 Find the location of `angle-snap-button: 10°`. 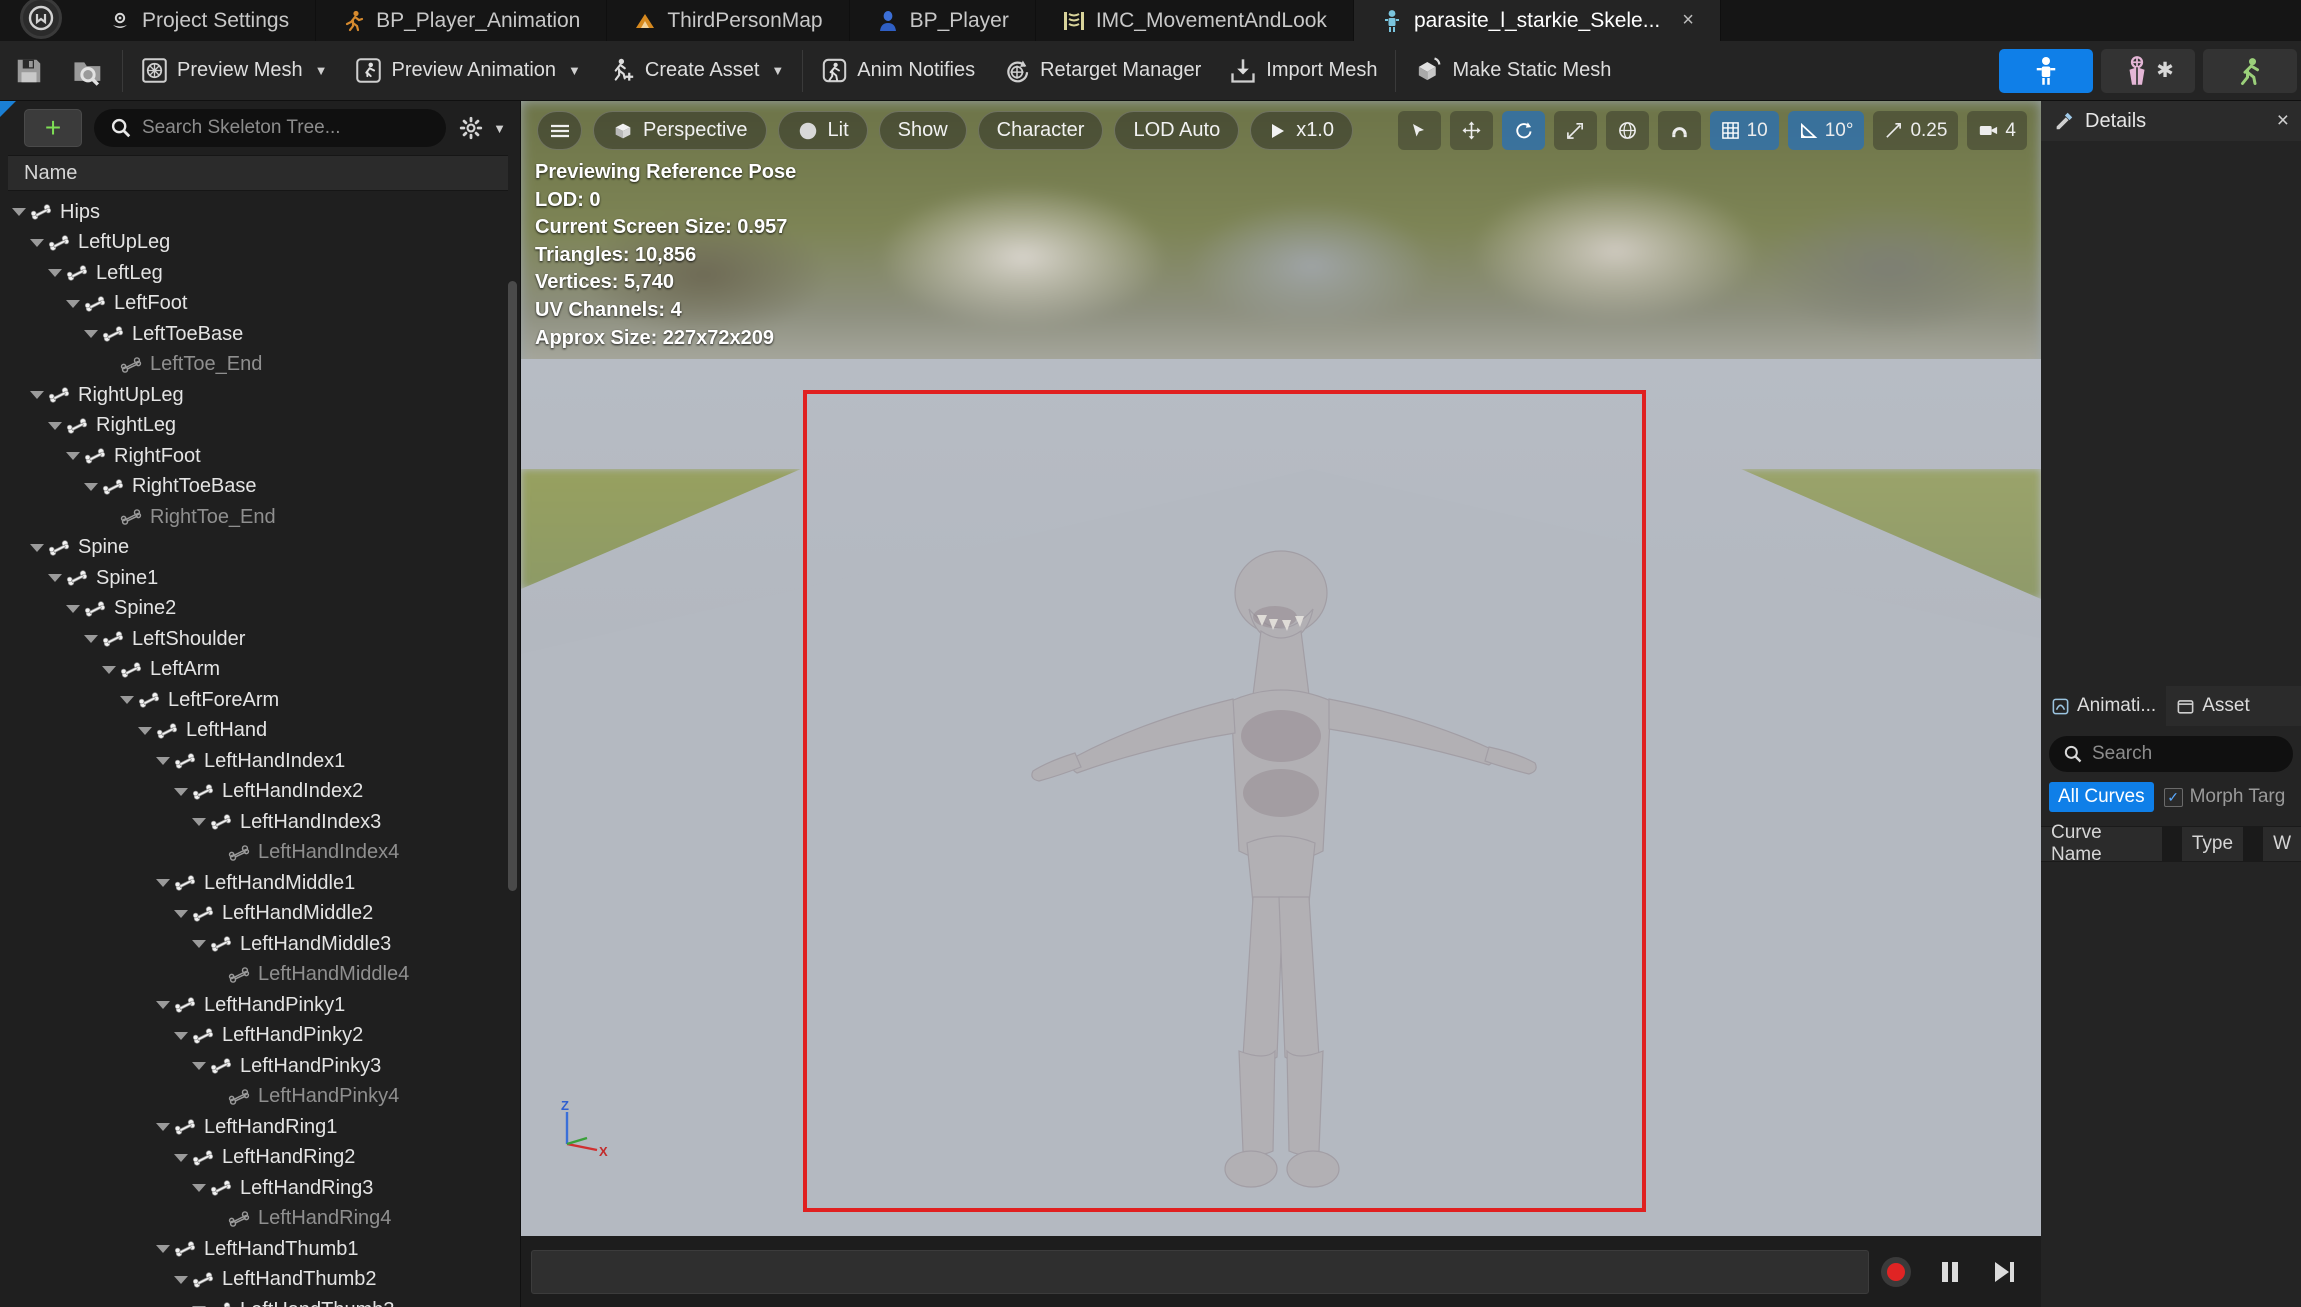

angle-snap-button: 10° is located at coordinates (1826, 130).